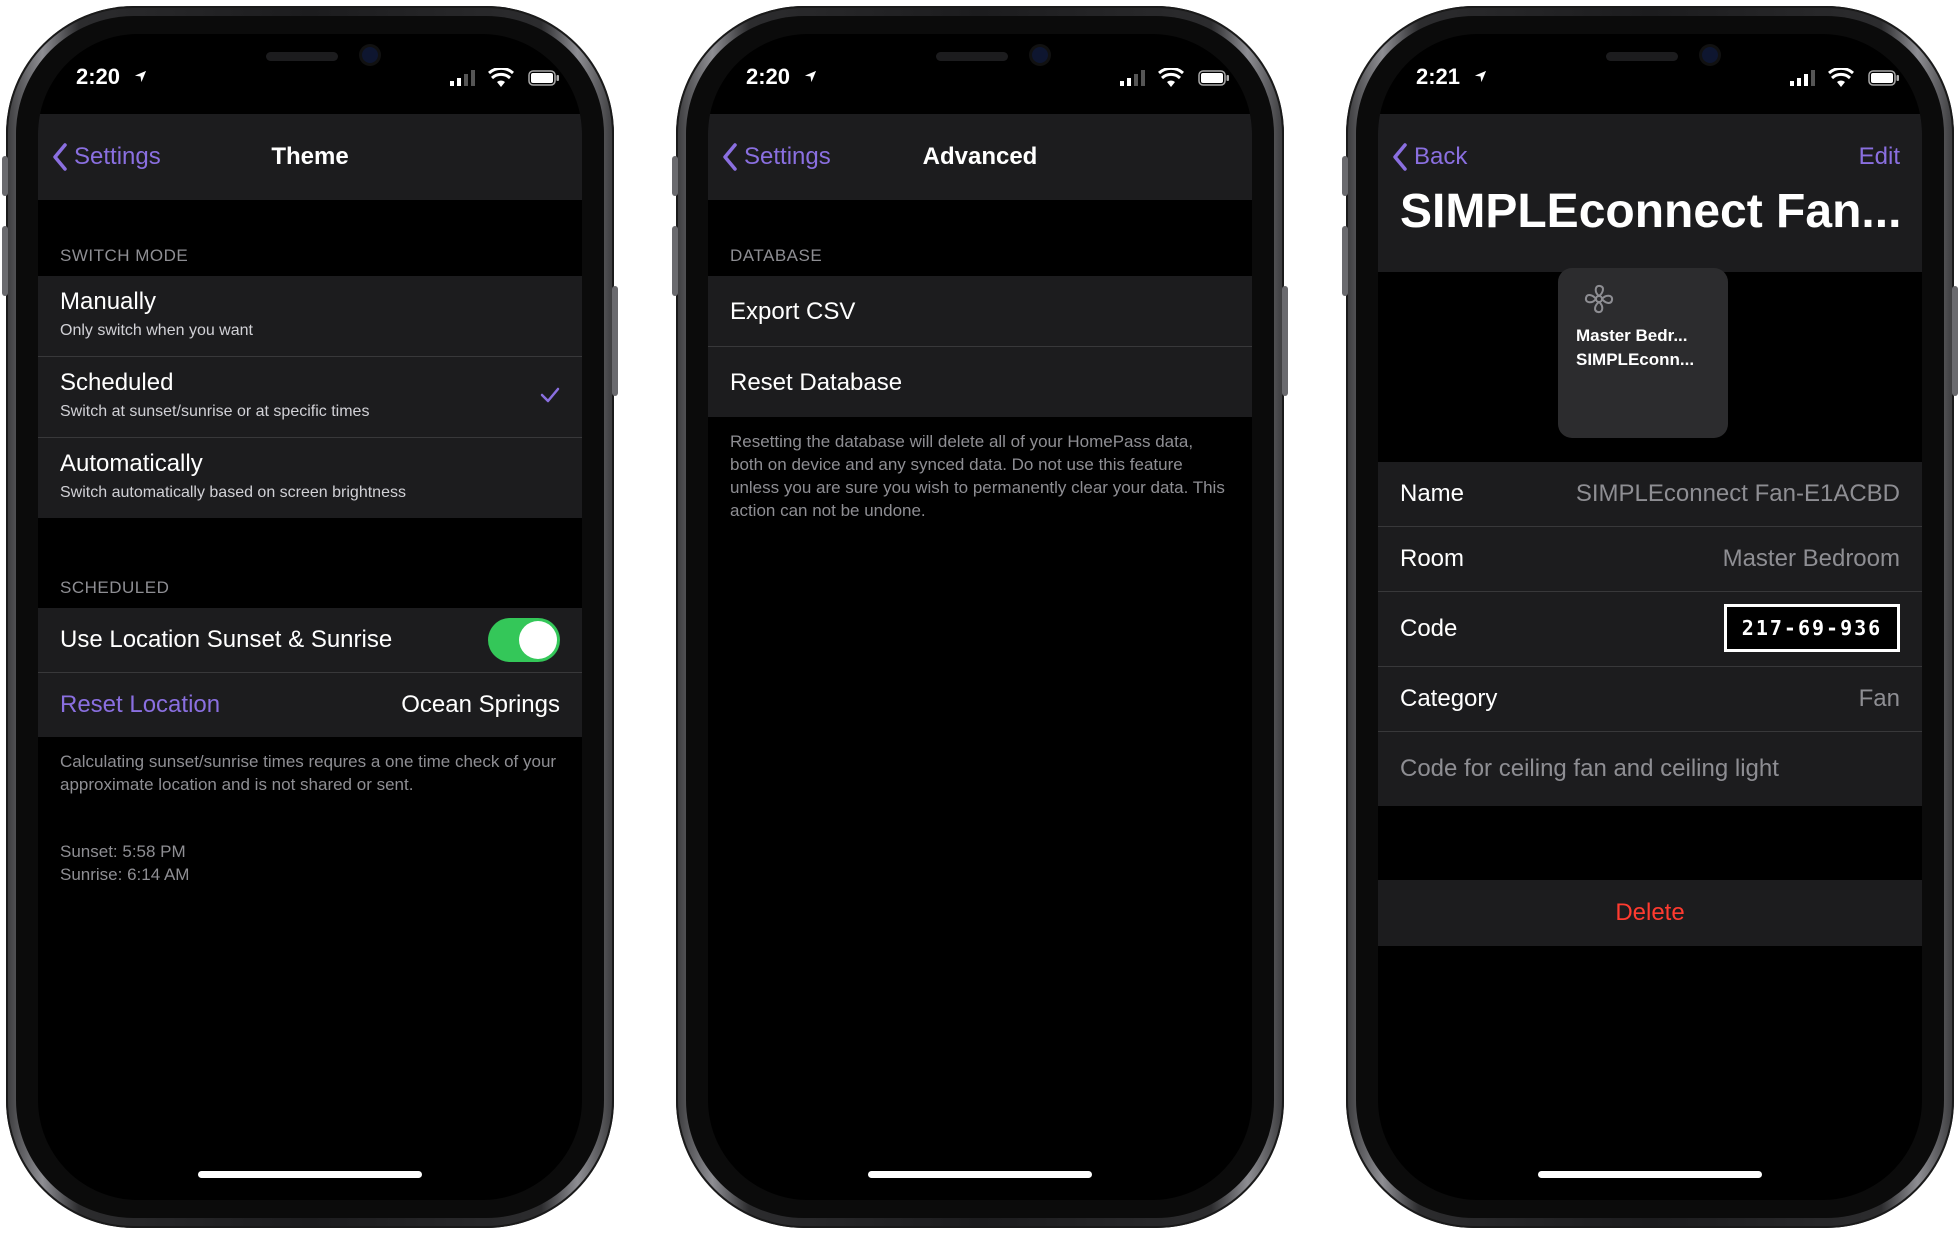 This screenshot has height=1234, width=1960. What do you see at coordinates (140, 704) in the screenshot?
I see `reset-location-label: Reset Location` at bounding box center [140, 704].